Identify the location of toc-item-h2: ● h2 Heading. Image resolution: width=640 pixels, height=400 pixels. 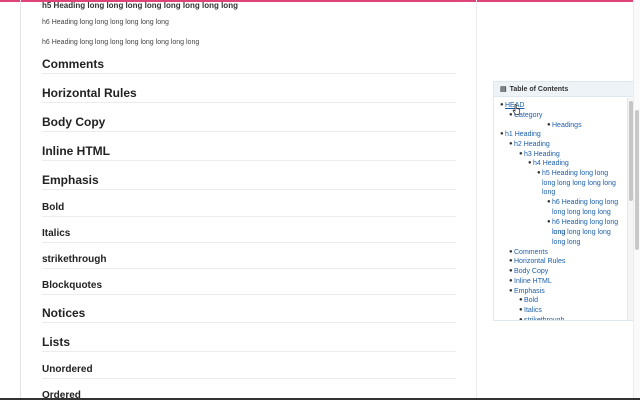
(529, 145).